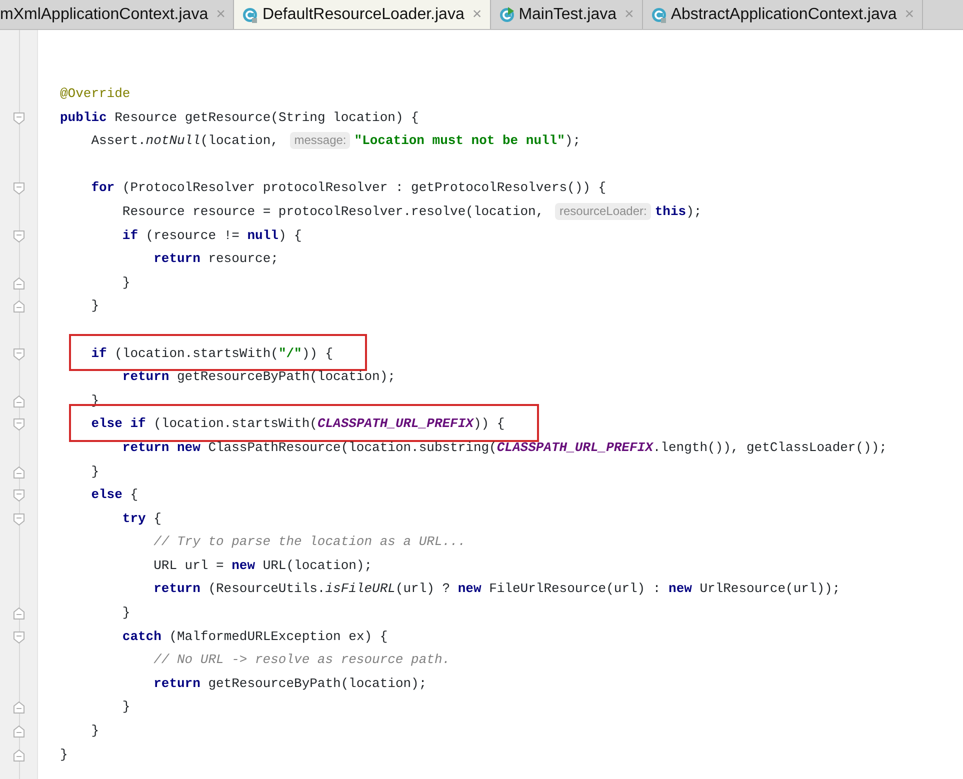  Describe the element at coordinates (212, 235) in the screenshot. I see `code-text: if (resource != null) {` at that location.